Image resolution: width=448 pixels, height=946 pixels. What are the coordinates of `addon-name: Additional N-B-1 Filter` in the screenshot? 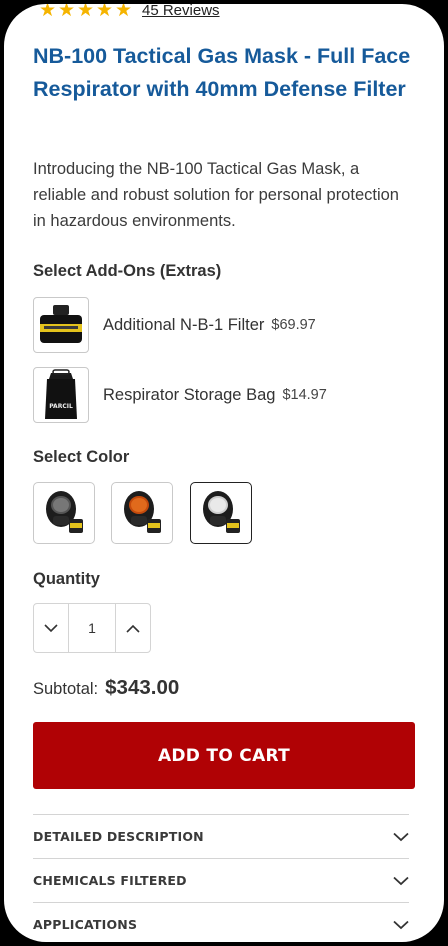 It's located at (184, 324).